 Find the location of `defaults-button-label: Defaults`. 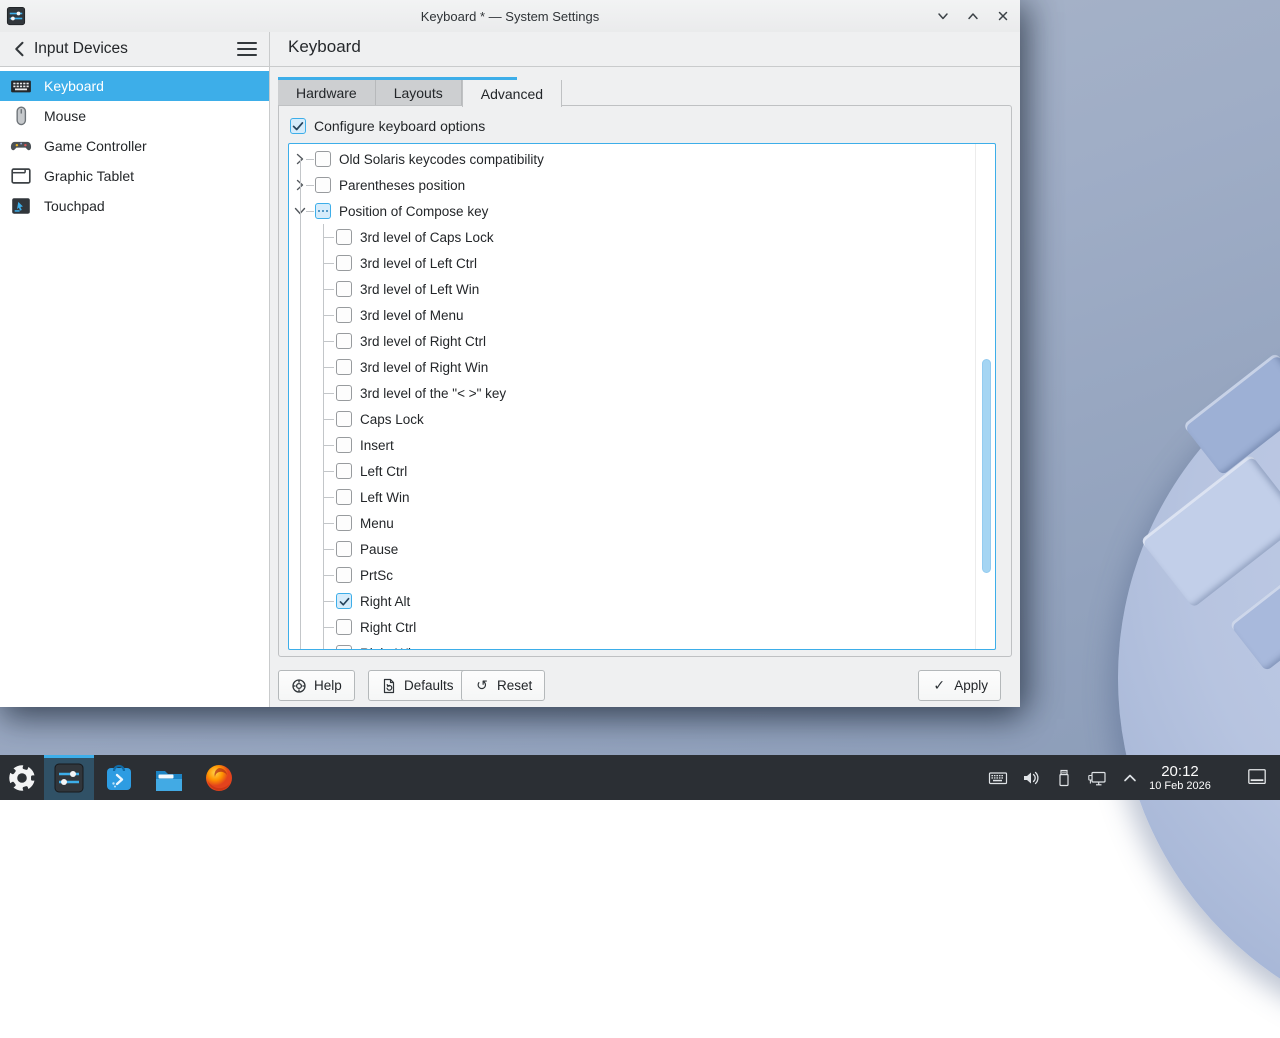

defaults-button-label: Defaults is located at coordinates (429, 685).